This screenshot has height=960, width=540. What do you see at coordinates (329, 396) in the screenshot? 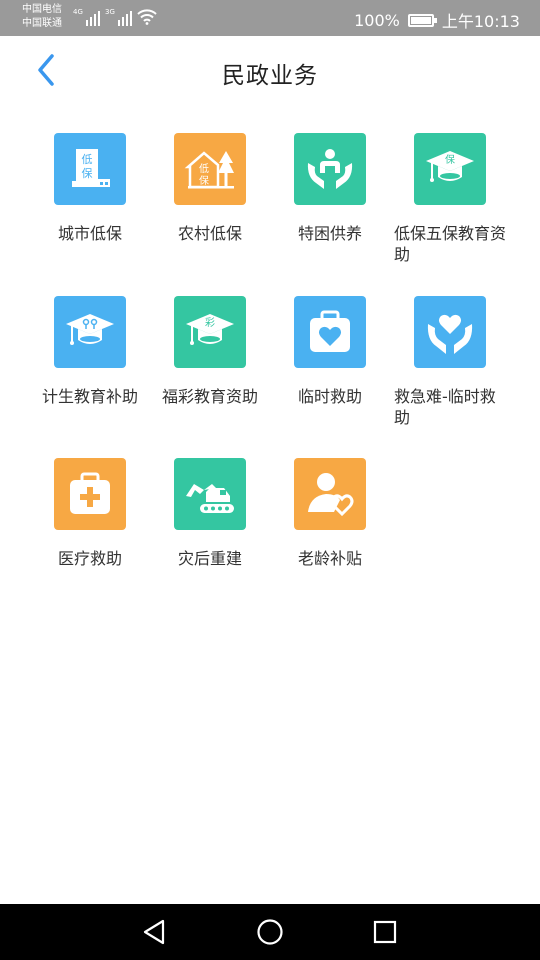
I see `service-label: 临时救助` at bounding box center [329, 396].